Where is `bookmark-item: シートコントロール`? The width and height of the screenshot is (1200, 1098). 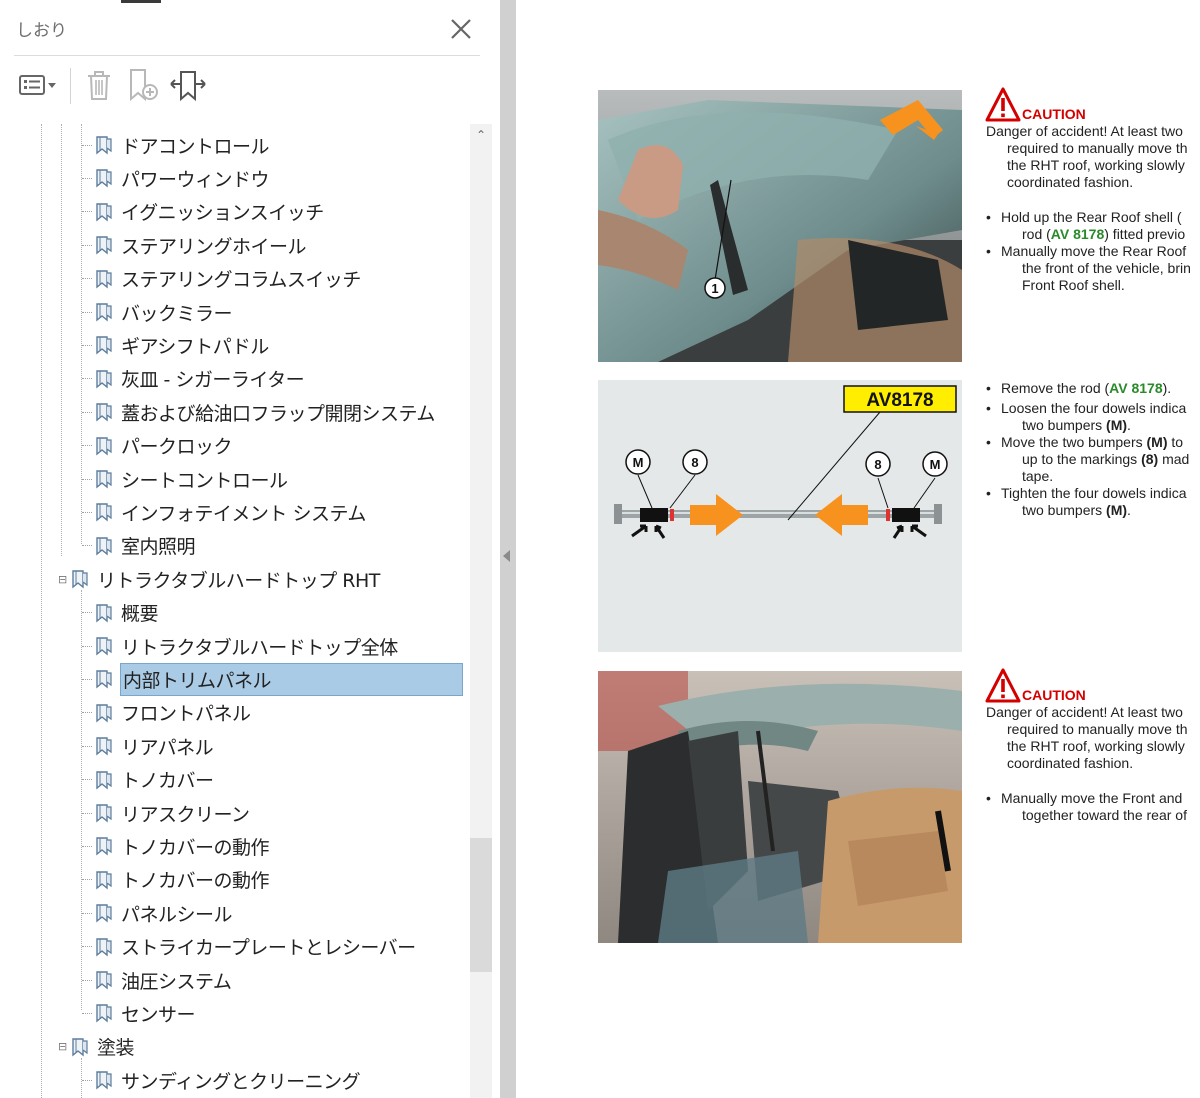 bookmark-item: シートコントロール is located at coordinates (272, 479).